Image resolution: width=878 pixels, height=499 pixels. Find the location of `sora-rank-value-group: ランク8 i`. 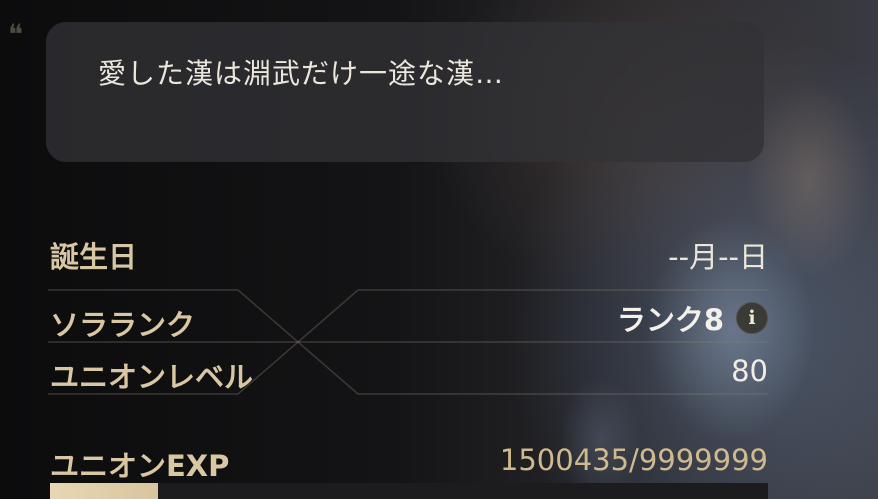

sora-rank-value-group: ランク8 i is located at coordinates (692, 318).